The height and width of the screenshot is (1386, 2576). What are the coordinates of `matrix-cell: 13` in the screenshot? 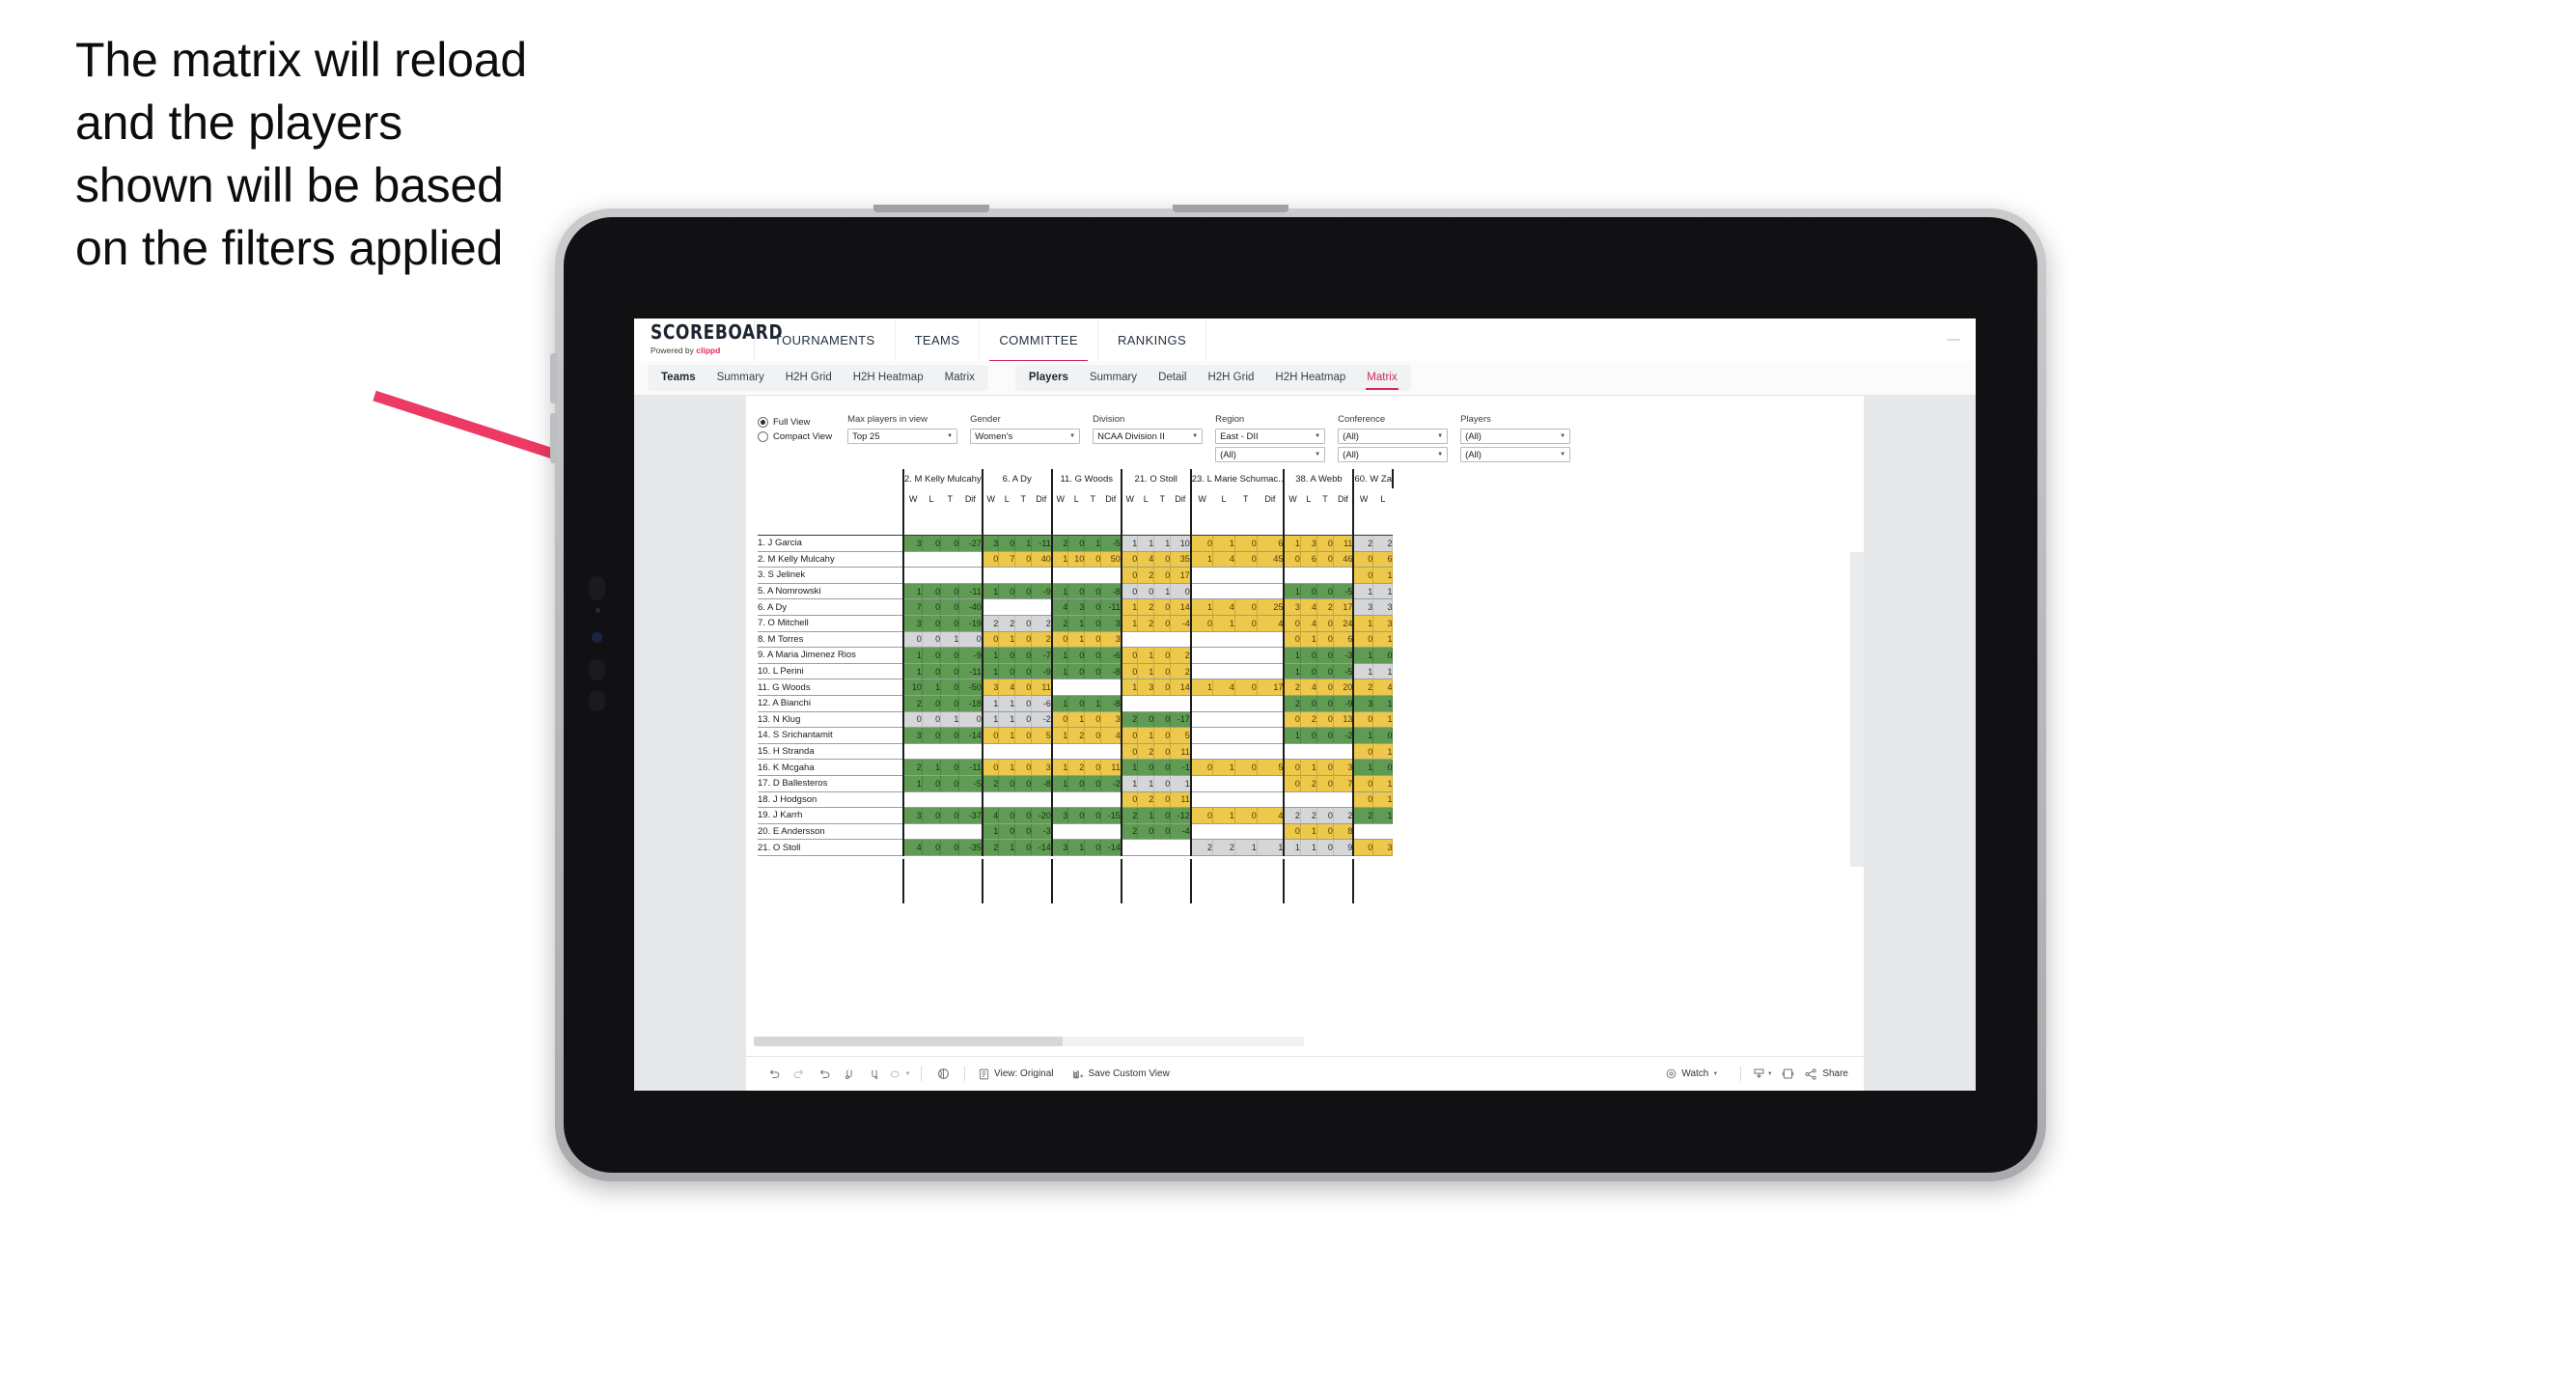 It's located at (1344, 720).